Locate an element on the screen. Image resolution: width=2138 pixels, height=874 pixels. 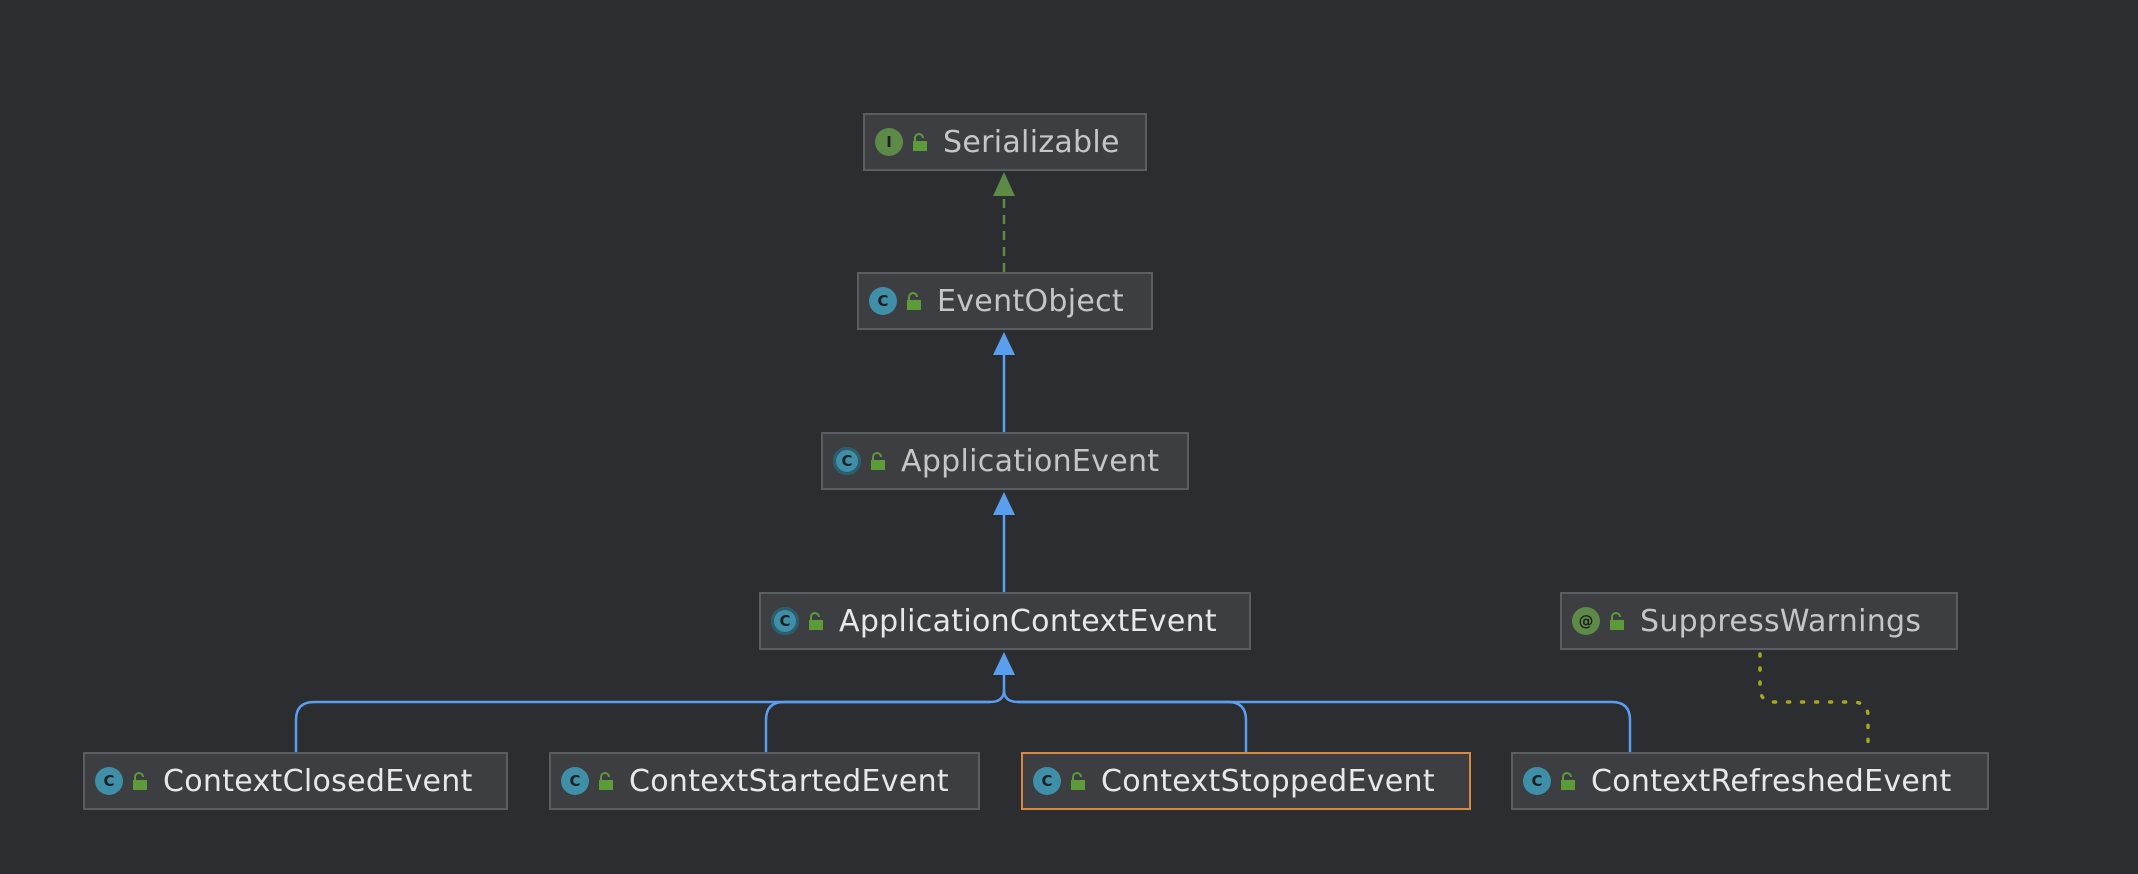
node-label: ContextClosedEvent is located at coordinates (318, 781).